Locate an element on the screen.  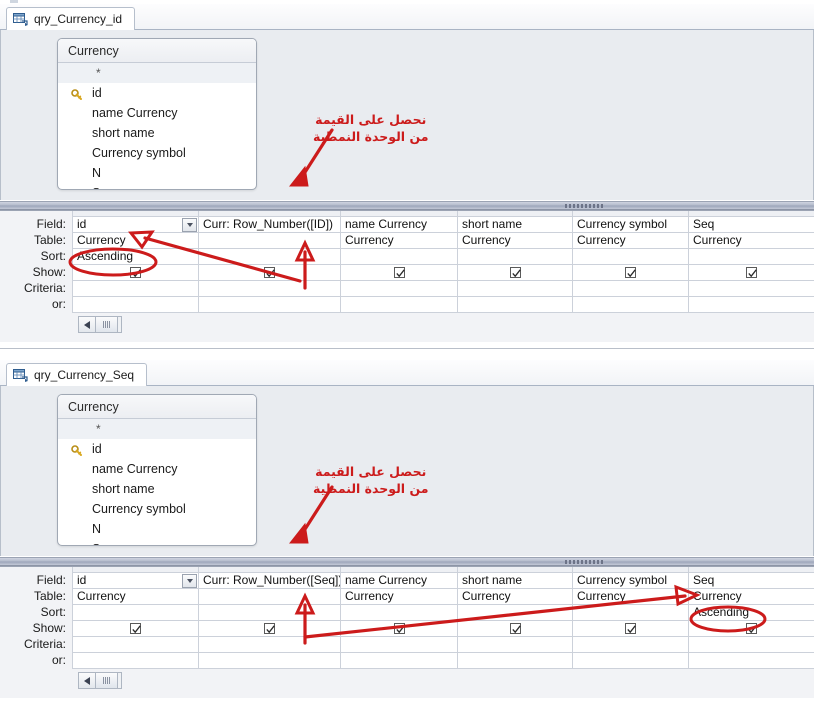
field-item-seq: Seq is located at coordinates (157, 542).